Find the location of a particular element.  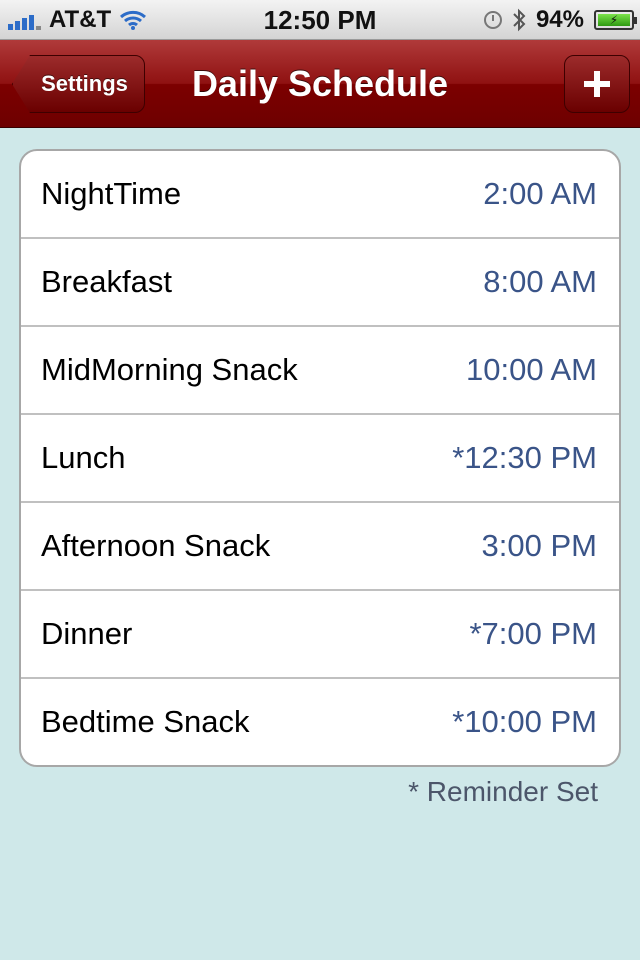

page-title: Daily Schedule is located at coordinates (320, 83).